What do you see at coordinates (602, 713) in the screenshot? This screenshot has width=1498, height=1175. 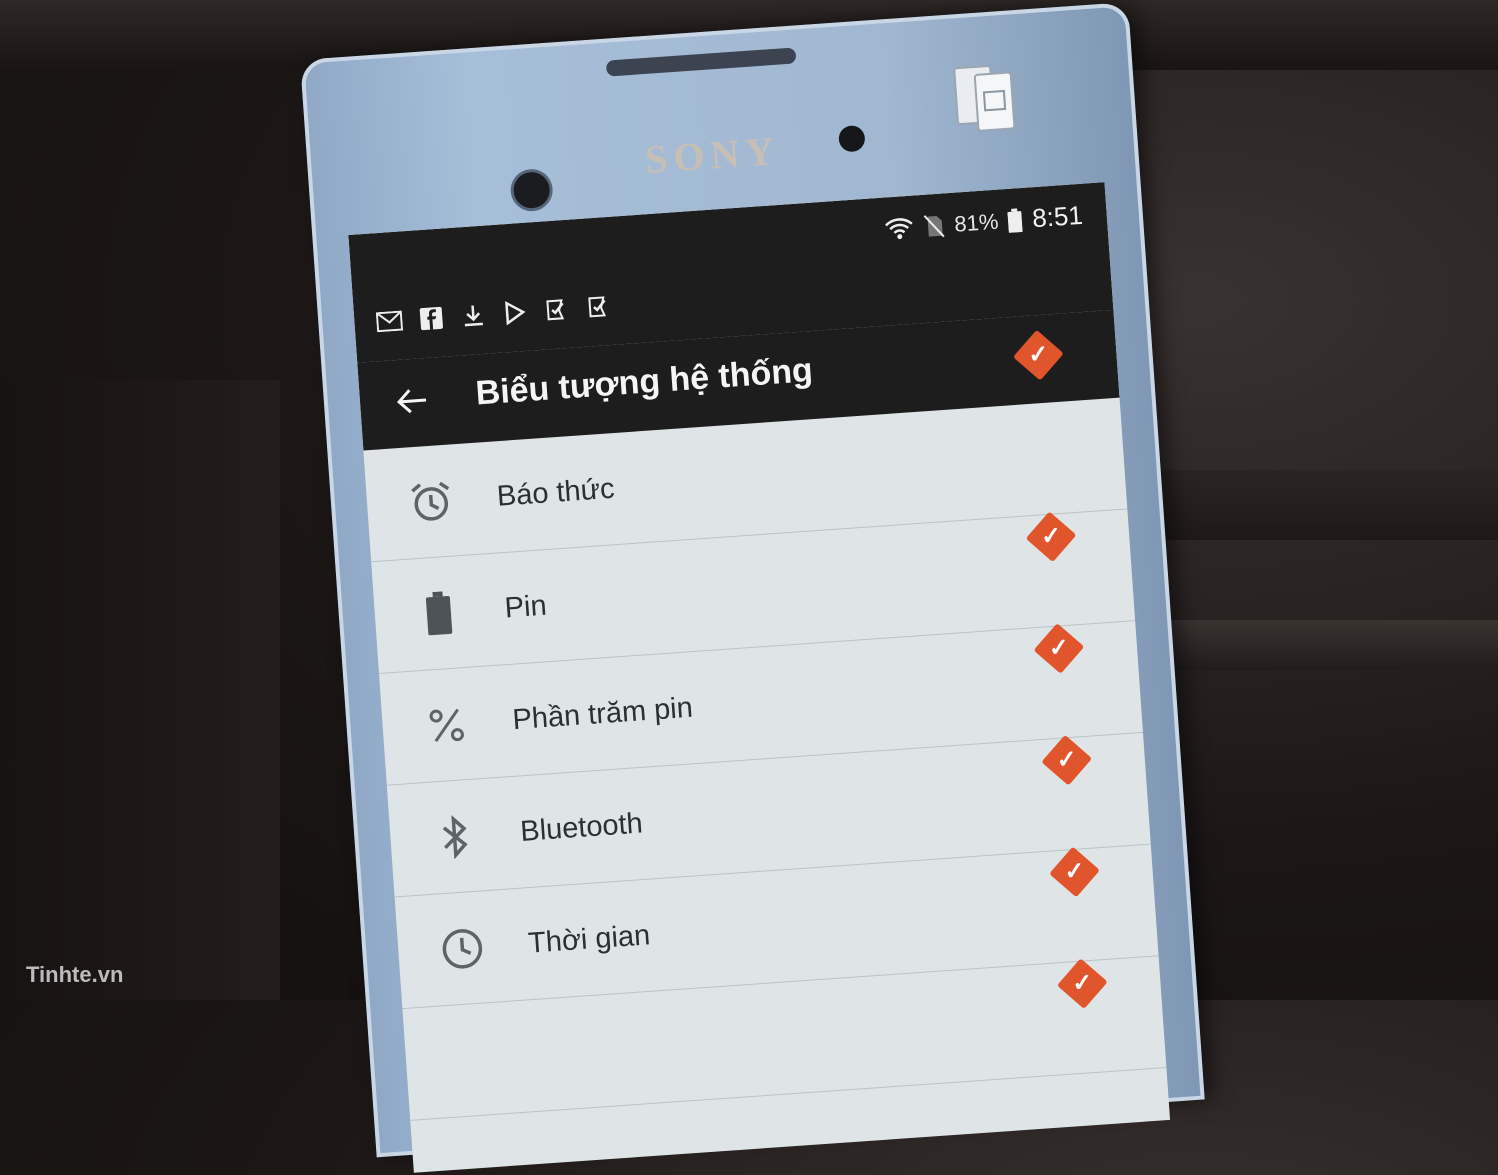 I see `list-item-label: Phần trăm pin` at bounding box center [602, 713].